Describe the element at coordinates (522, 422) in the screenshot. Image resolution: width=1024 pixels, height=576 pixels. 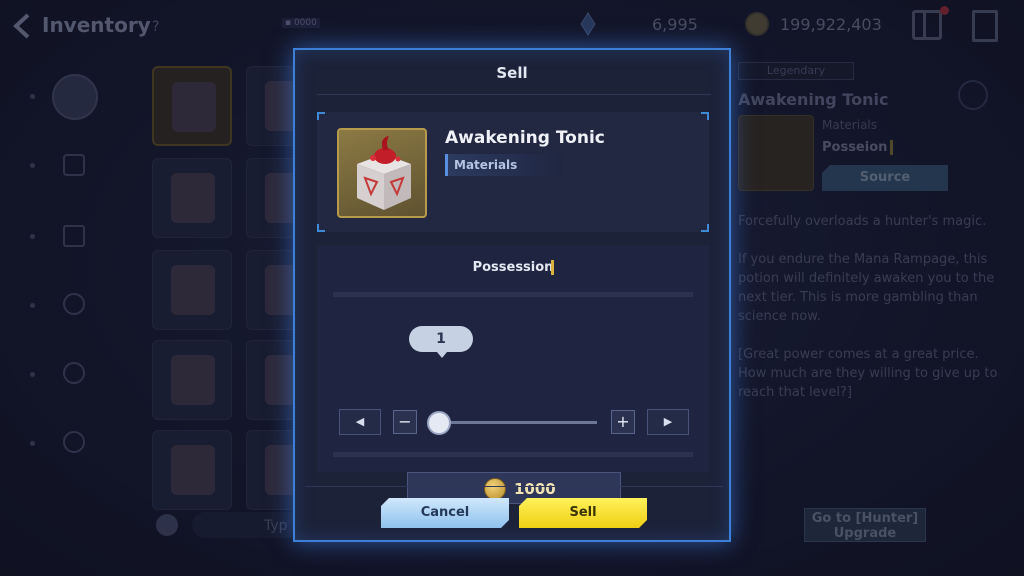
I see `quantity-slider-track` at that location.